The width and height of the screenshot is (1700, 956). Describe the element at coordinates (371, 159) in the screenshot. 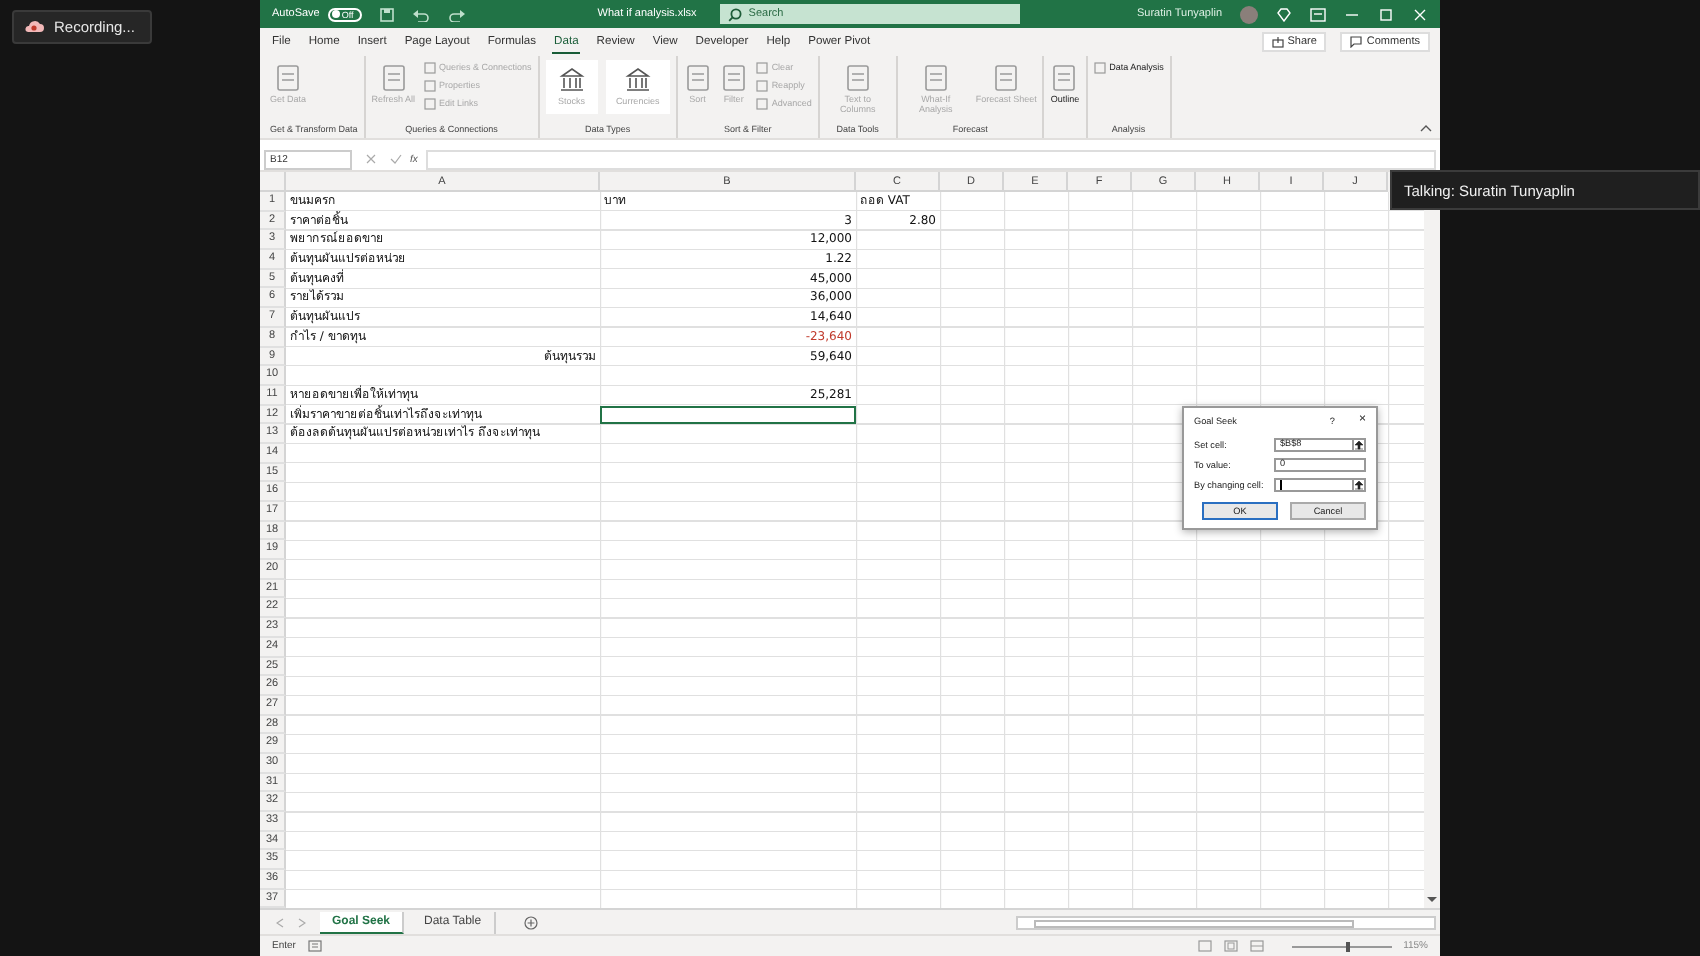

I see `cancel-icon` at that location.